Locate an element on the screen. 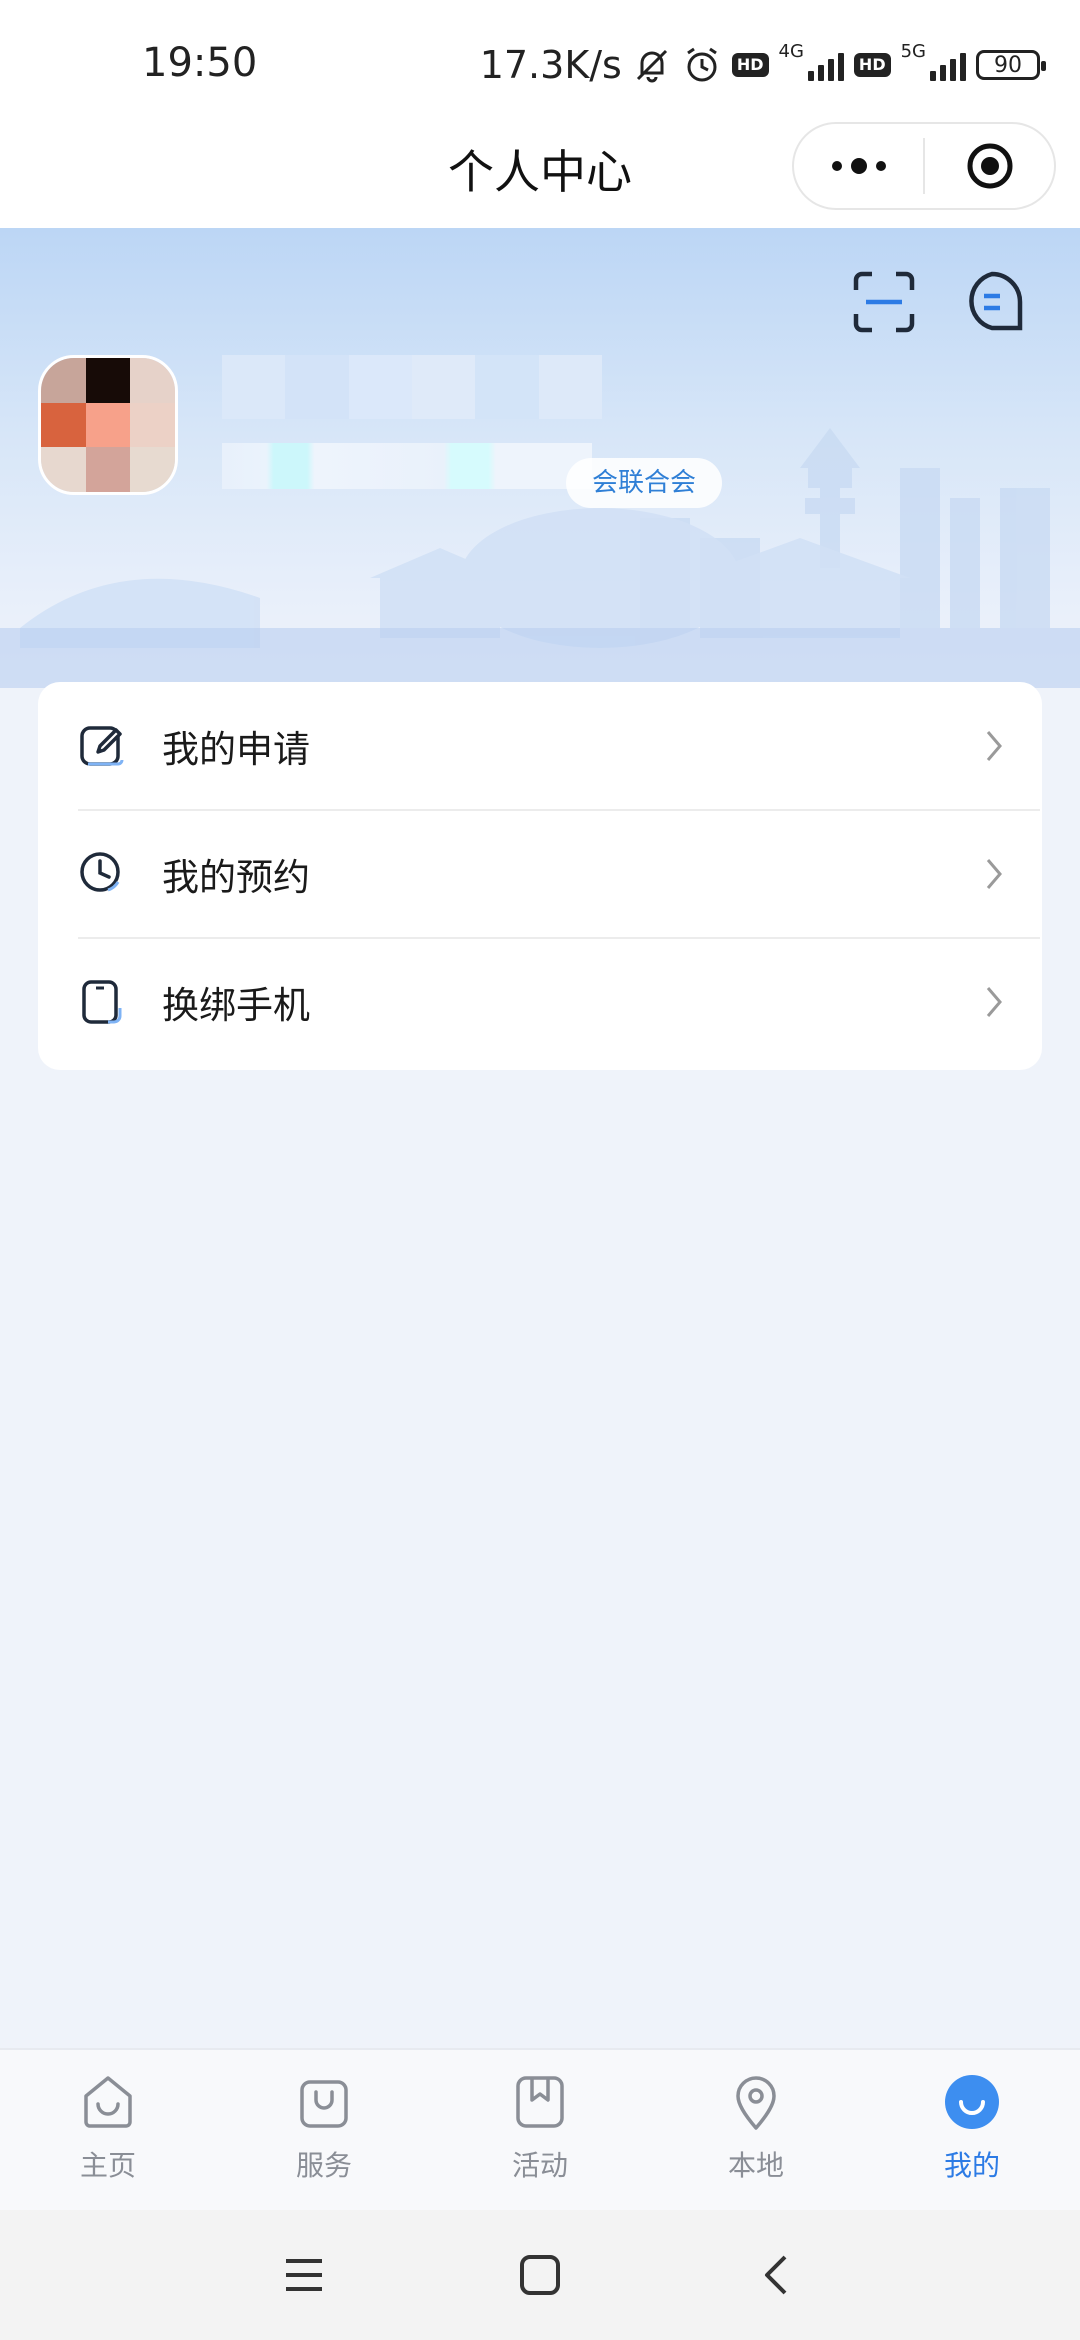 This screenshot has width=1080, height=2340. tab-label: 主页 is located at coordinates (107, 2165).